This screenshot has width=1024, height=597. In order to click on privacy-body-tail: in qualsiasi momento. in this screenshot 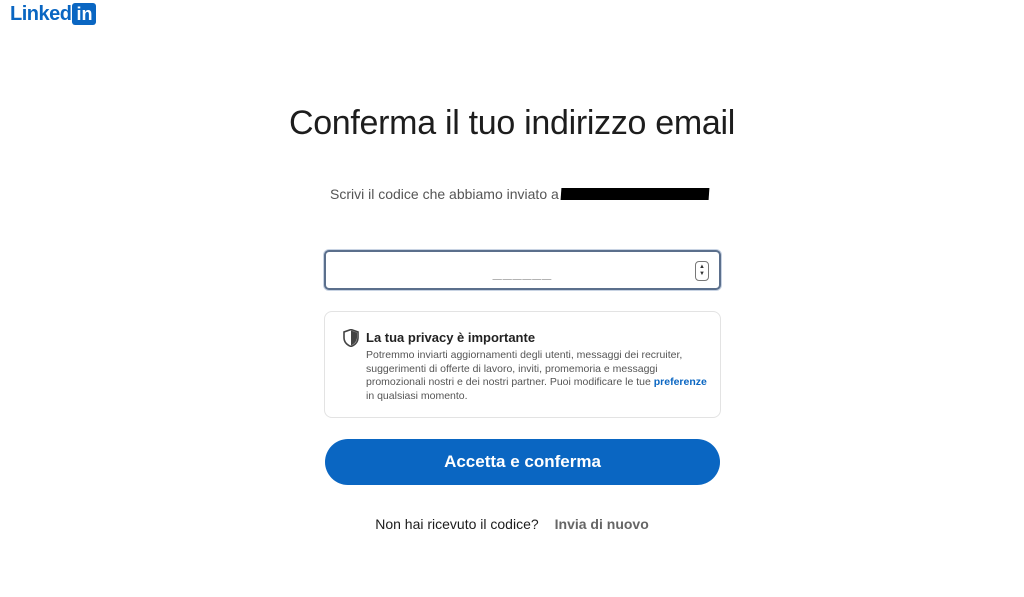, I will do `click(417, 395)`.